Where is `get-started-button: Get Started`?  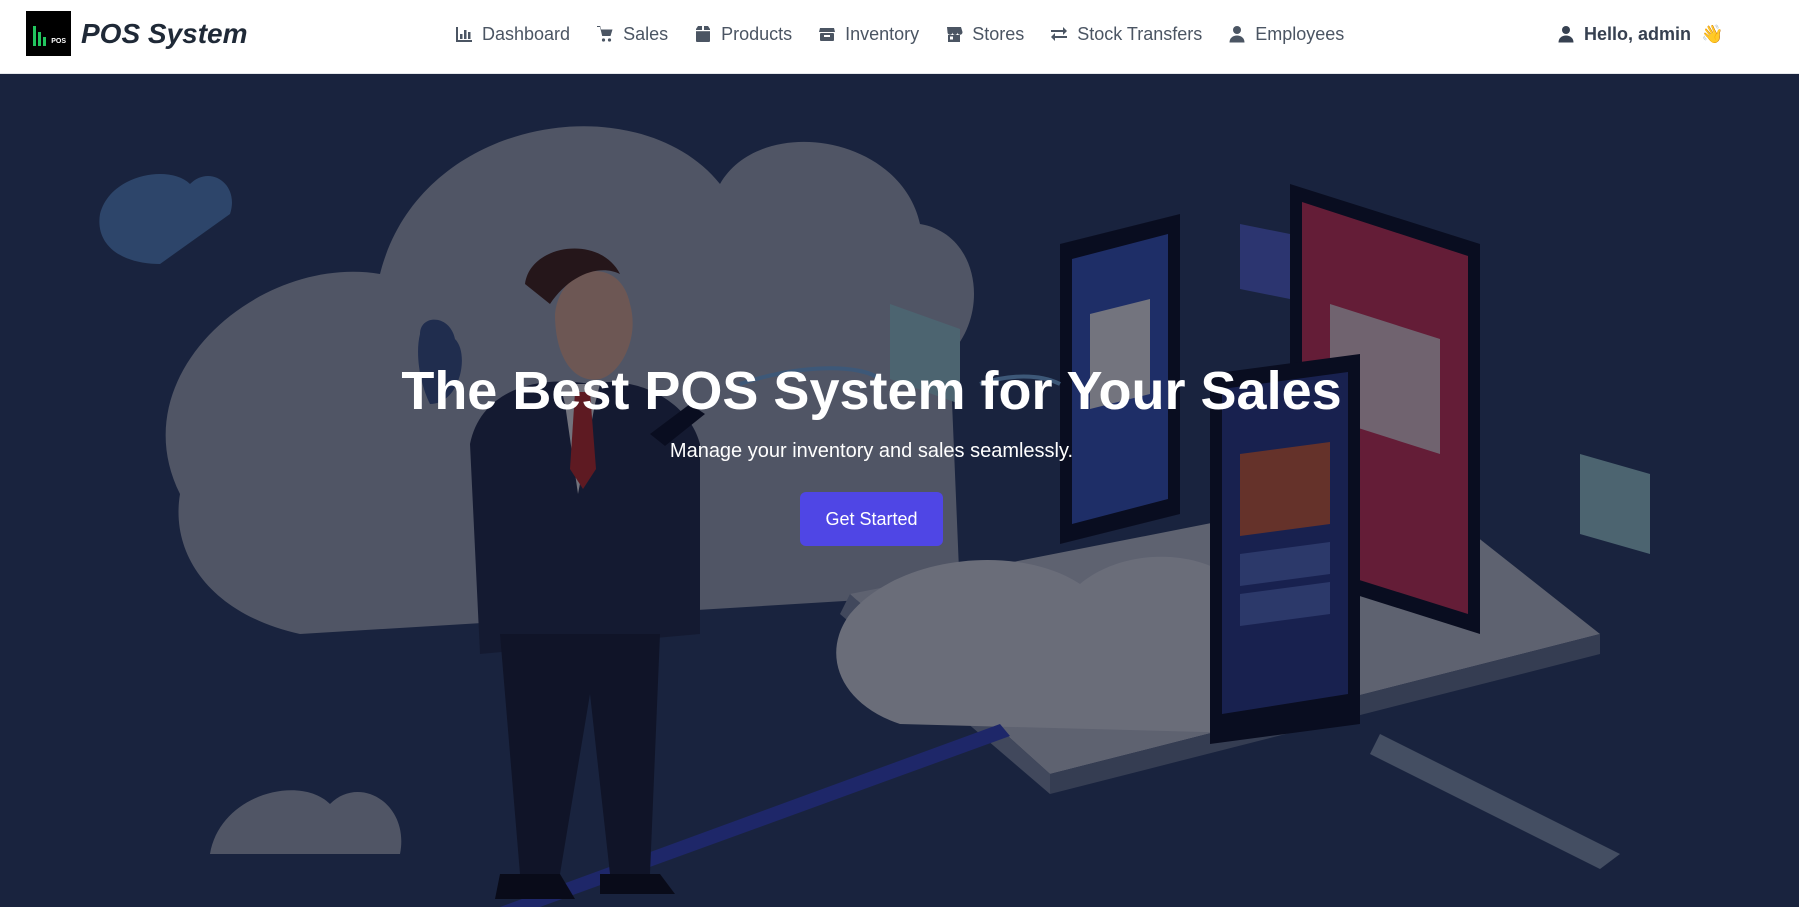
get-started-button: Get Started is located at coordinates (871, 519).